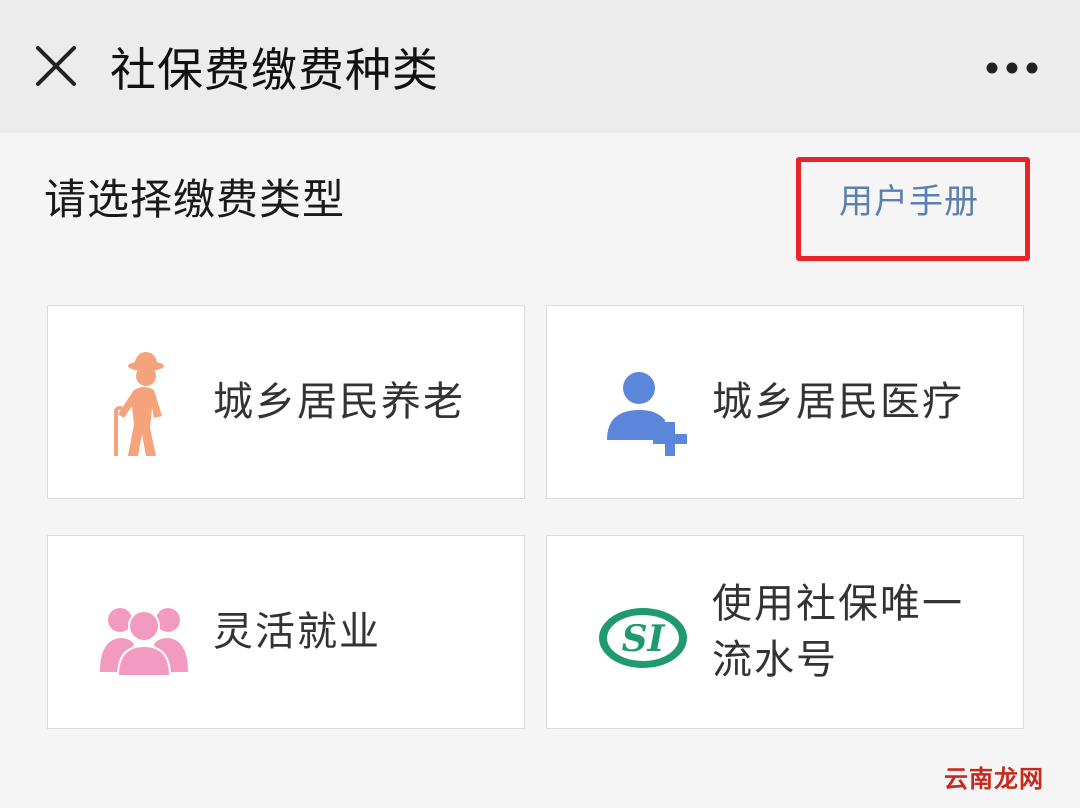 This screenshot has width=1080, height=808. I want to click on group-people-icon, so click(144, 633).